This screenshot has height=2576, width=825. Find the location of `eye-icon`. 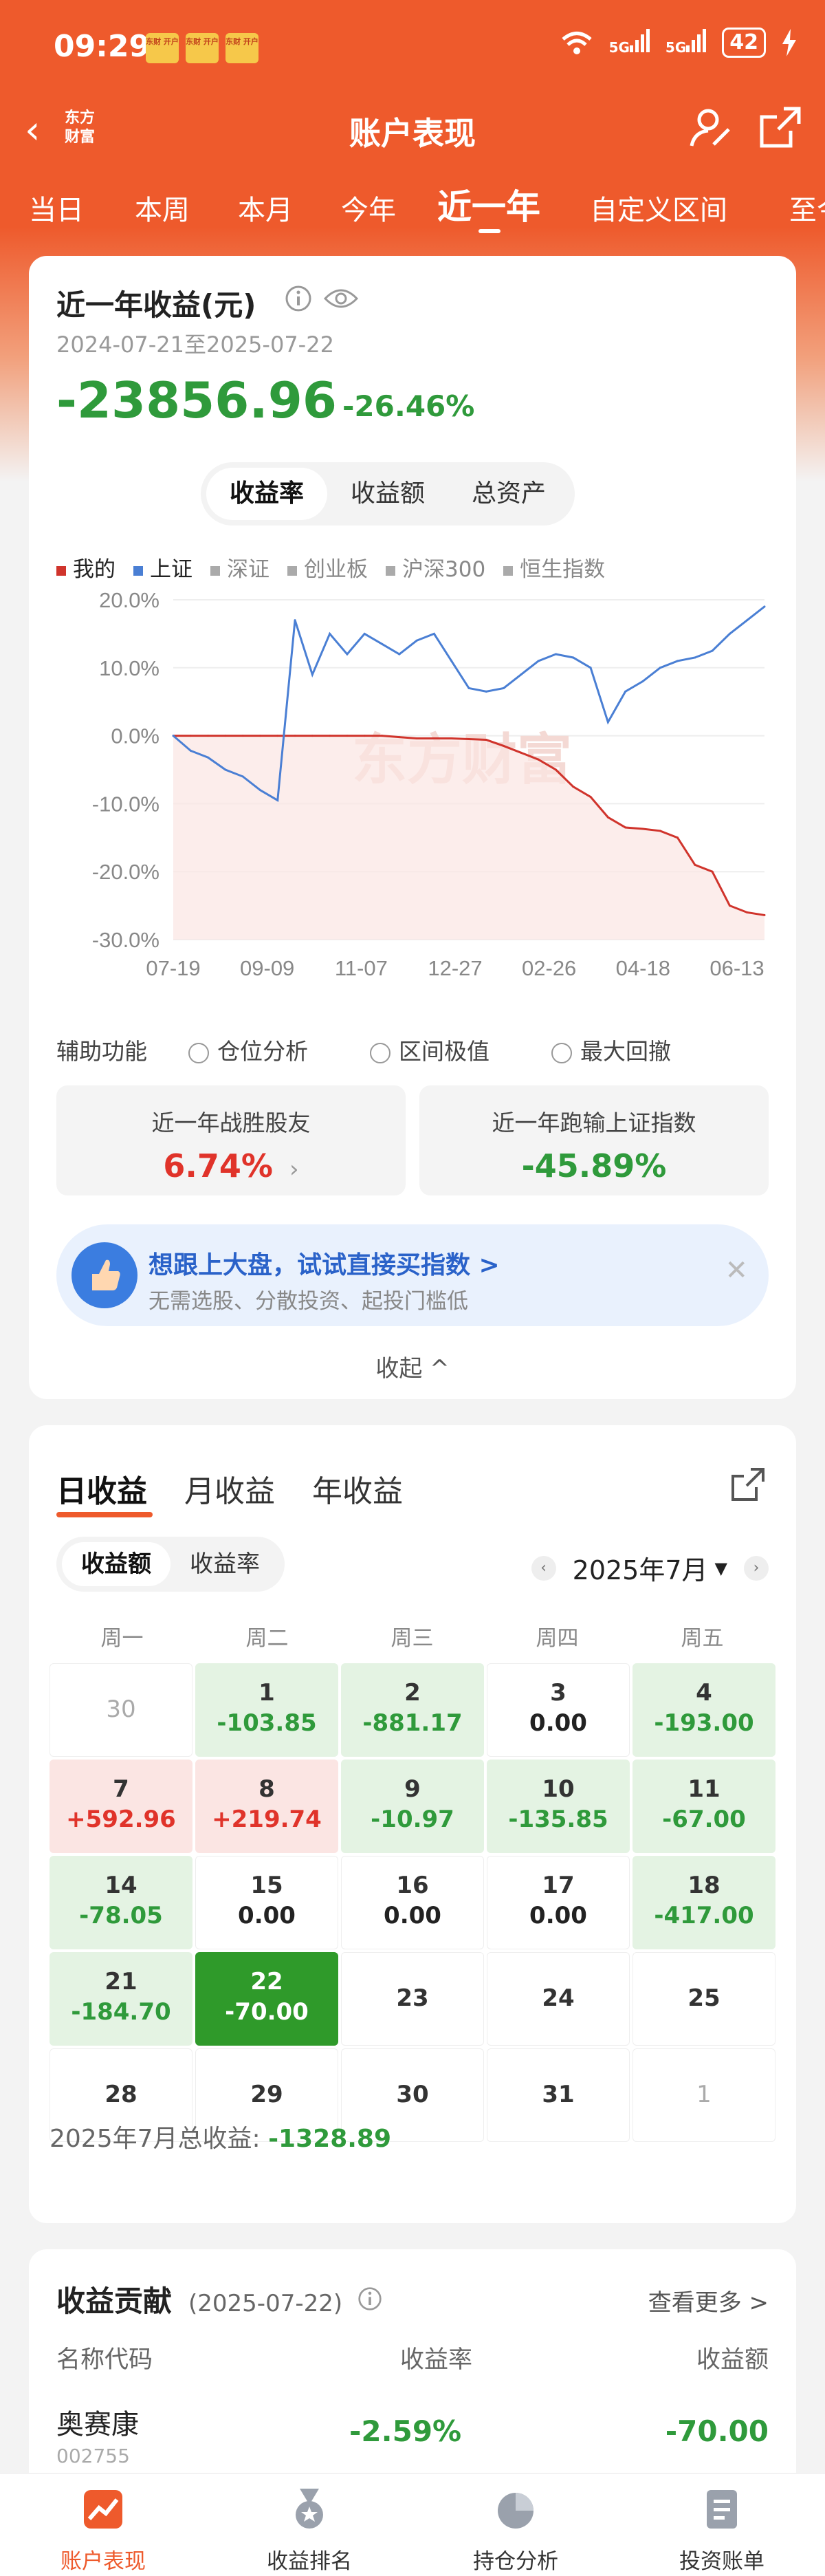

eye-icon is located at coordinates (341, 298).